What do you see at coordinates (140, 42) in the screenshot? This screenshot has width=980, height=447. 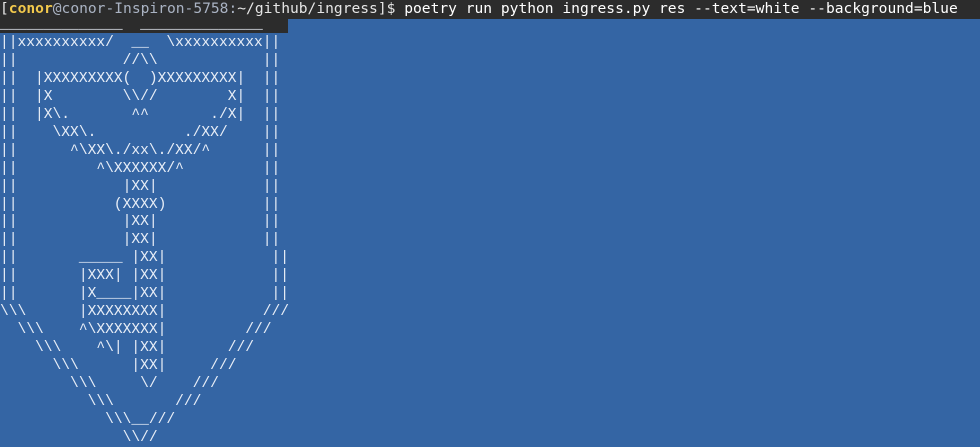 I see `output-line: ||xxxxxxxxxx/ __ \xxxxxxxxxx||` at bounding box center [140, 42].